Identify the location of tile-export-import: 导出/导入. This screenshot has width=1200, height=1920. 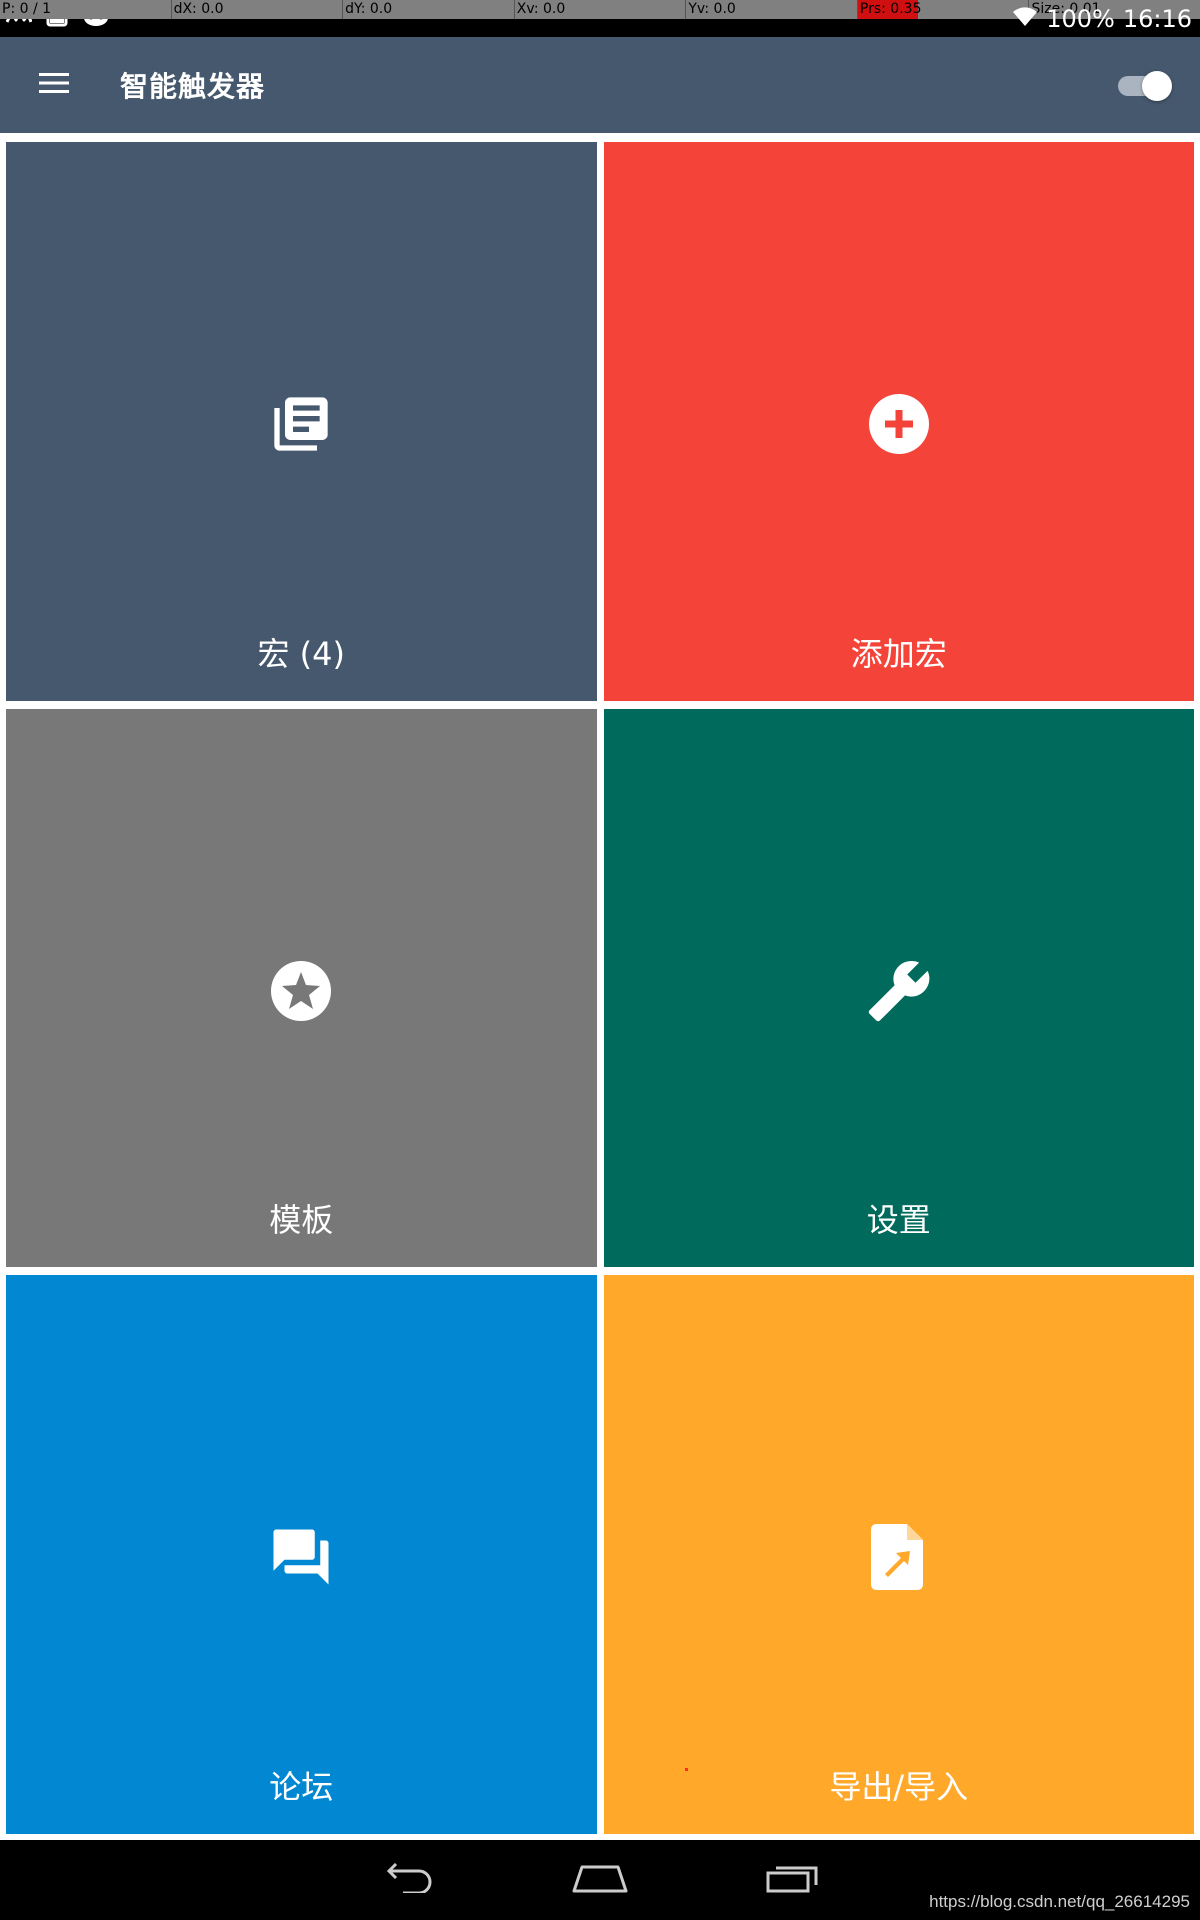
(898, 1554).